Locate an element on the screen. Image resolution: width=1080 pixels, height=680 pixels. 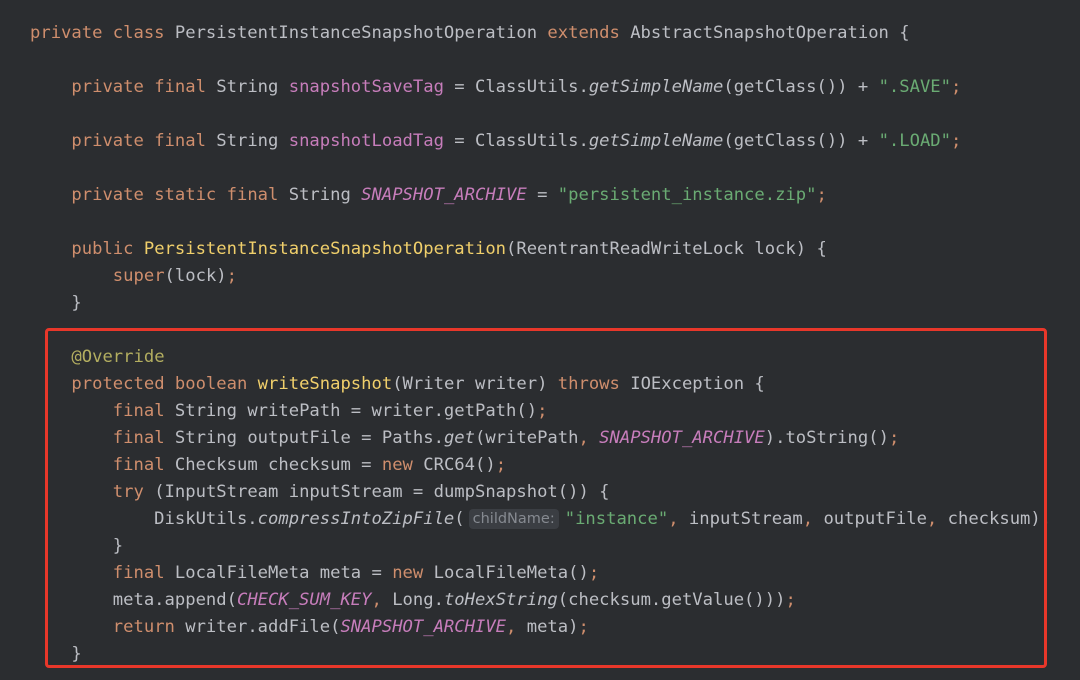
code-token: ( is located at coordinates (459, 519).